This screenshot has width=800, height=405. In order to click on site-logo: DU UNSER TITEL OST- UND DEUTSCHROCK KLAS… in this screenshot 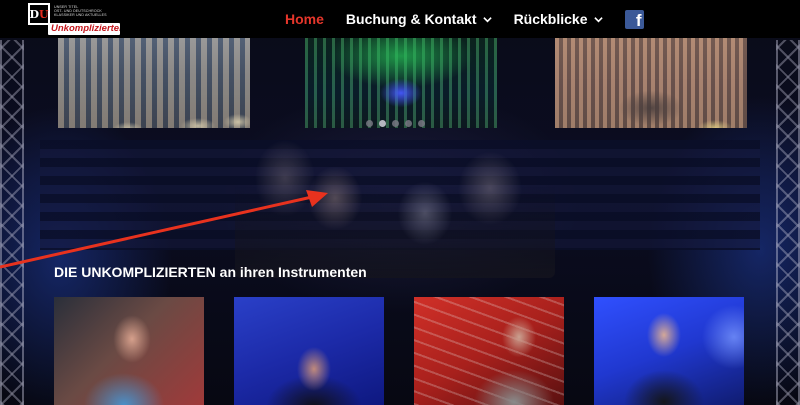, I will do `click(74, 19)`.